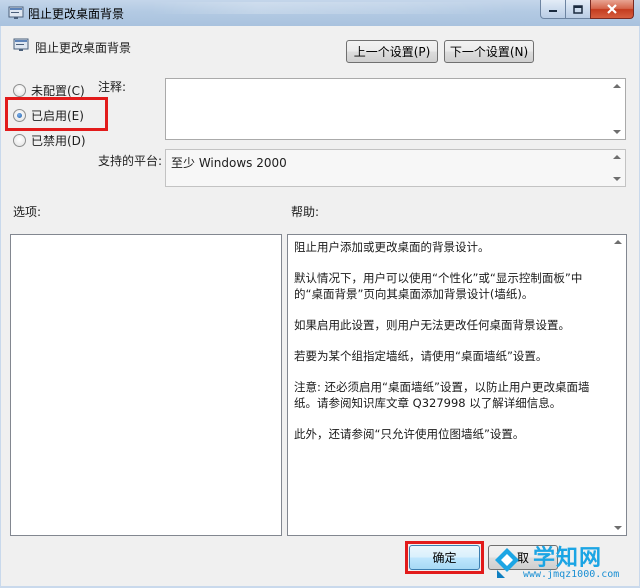  I want to click on minimize-button, so click(553, 9).